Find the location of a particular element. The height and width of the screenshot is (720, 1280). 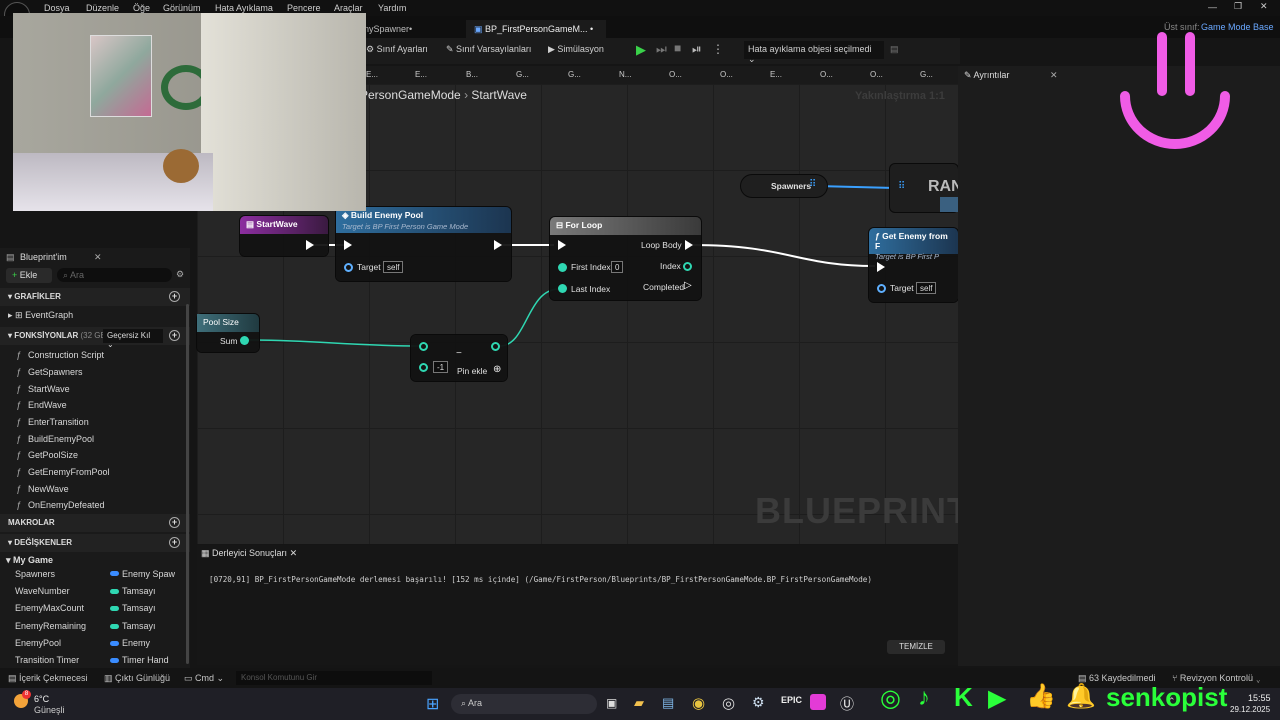

index-pin is located at coordinates (687, 266).